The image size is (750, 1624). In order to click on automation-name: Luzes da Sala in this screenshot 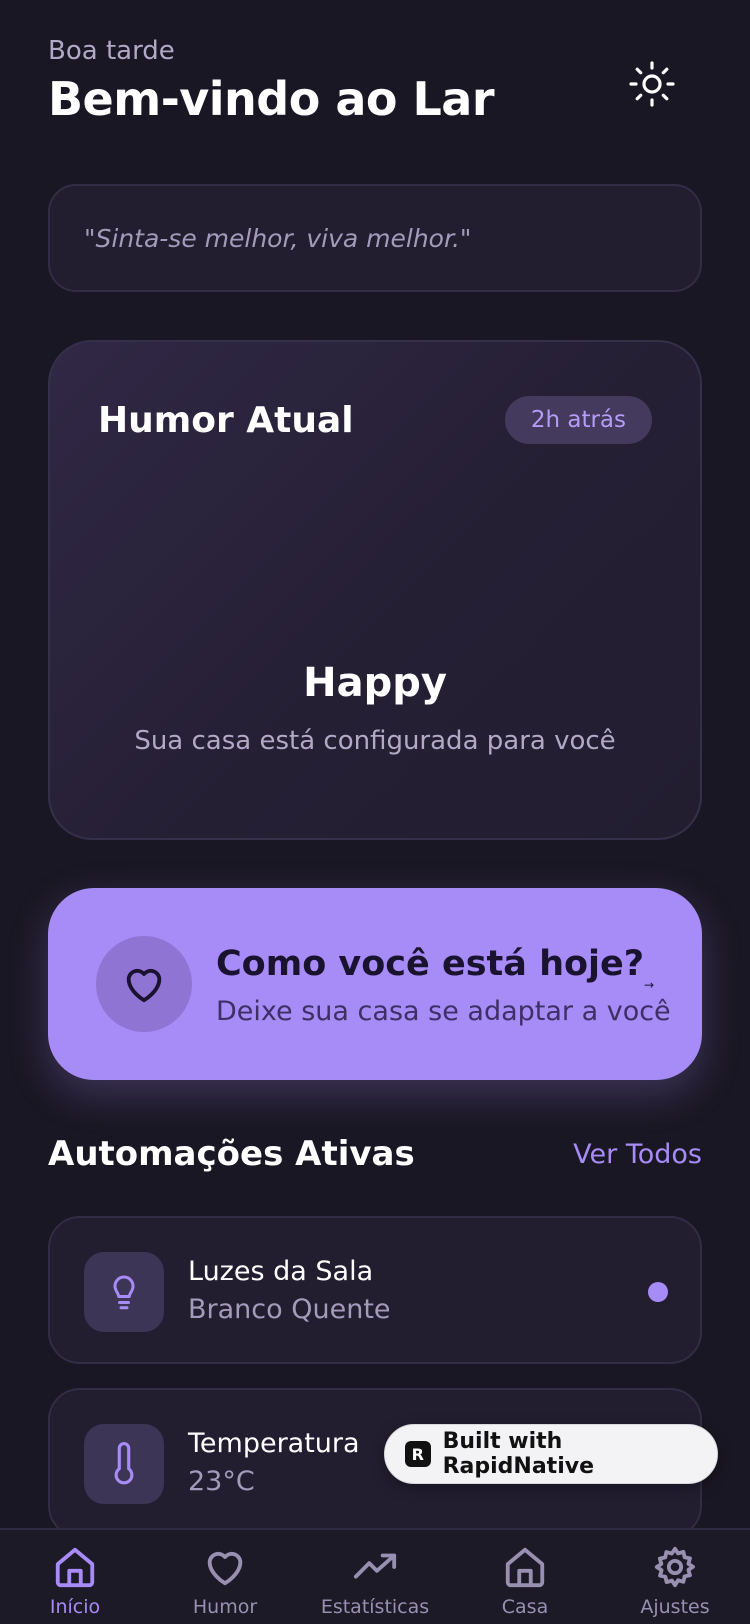, I will do `click(281, 1271)`.